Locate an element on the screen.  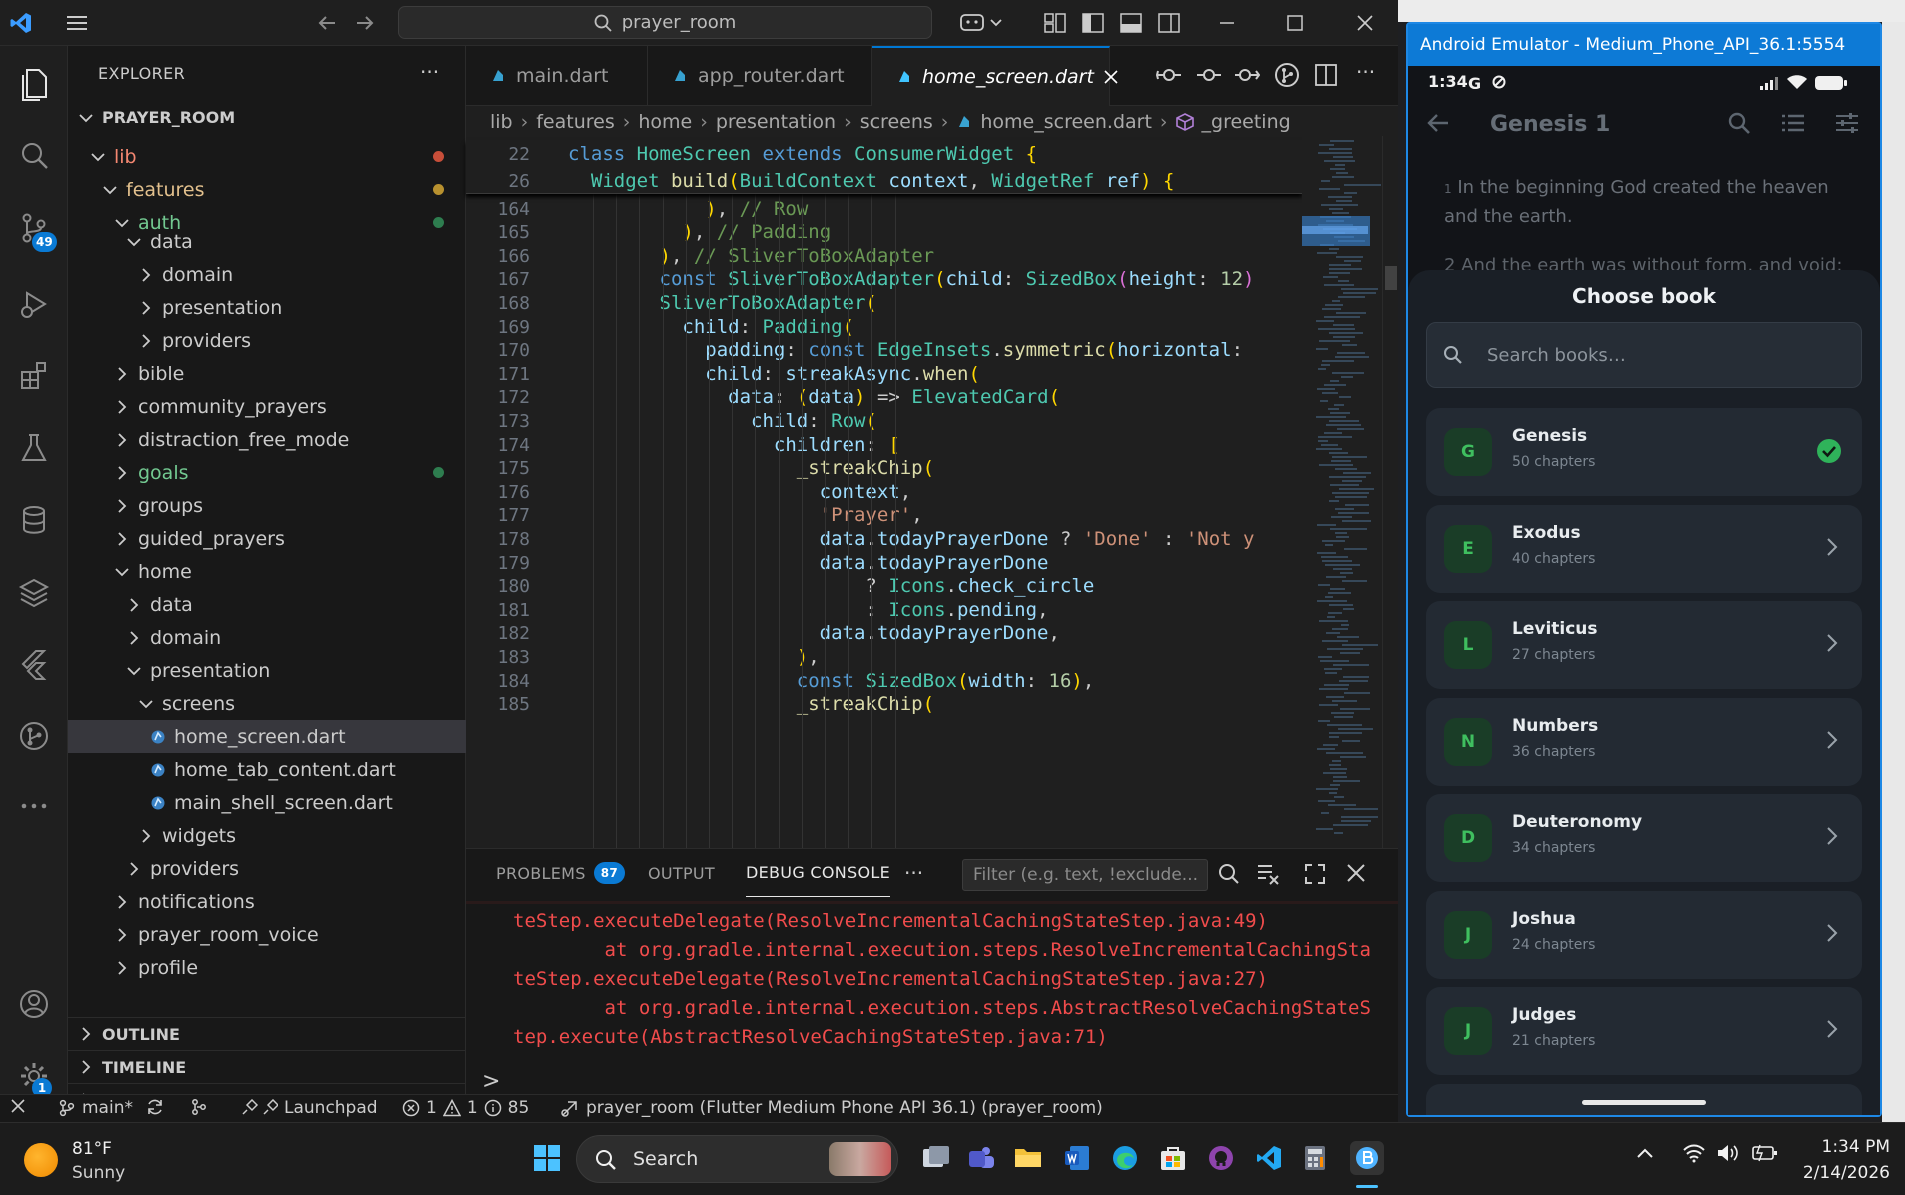
github-icon is located at coordinates (1221, 1158).